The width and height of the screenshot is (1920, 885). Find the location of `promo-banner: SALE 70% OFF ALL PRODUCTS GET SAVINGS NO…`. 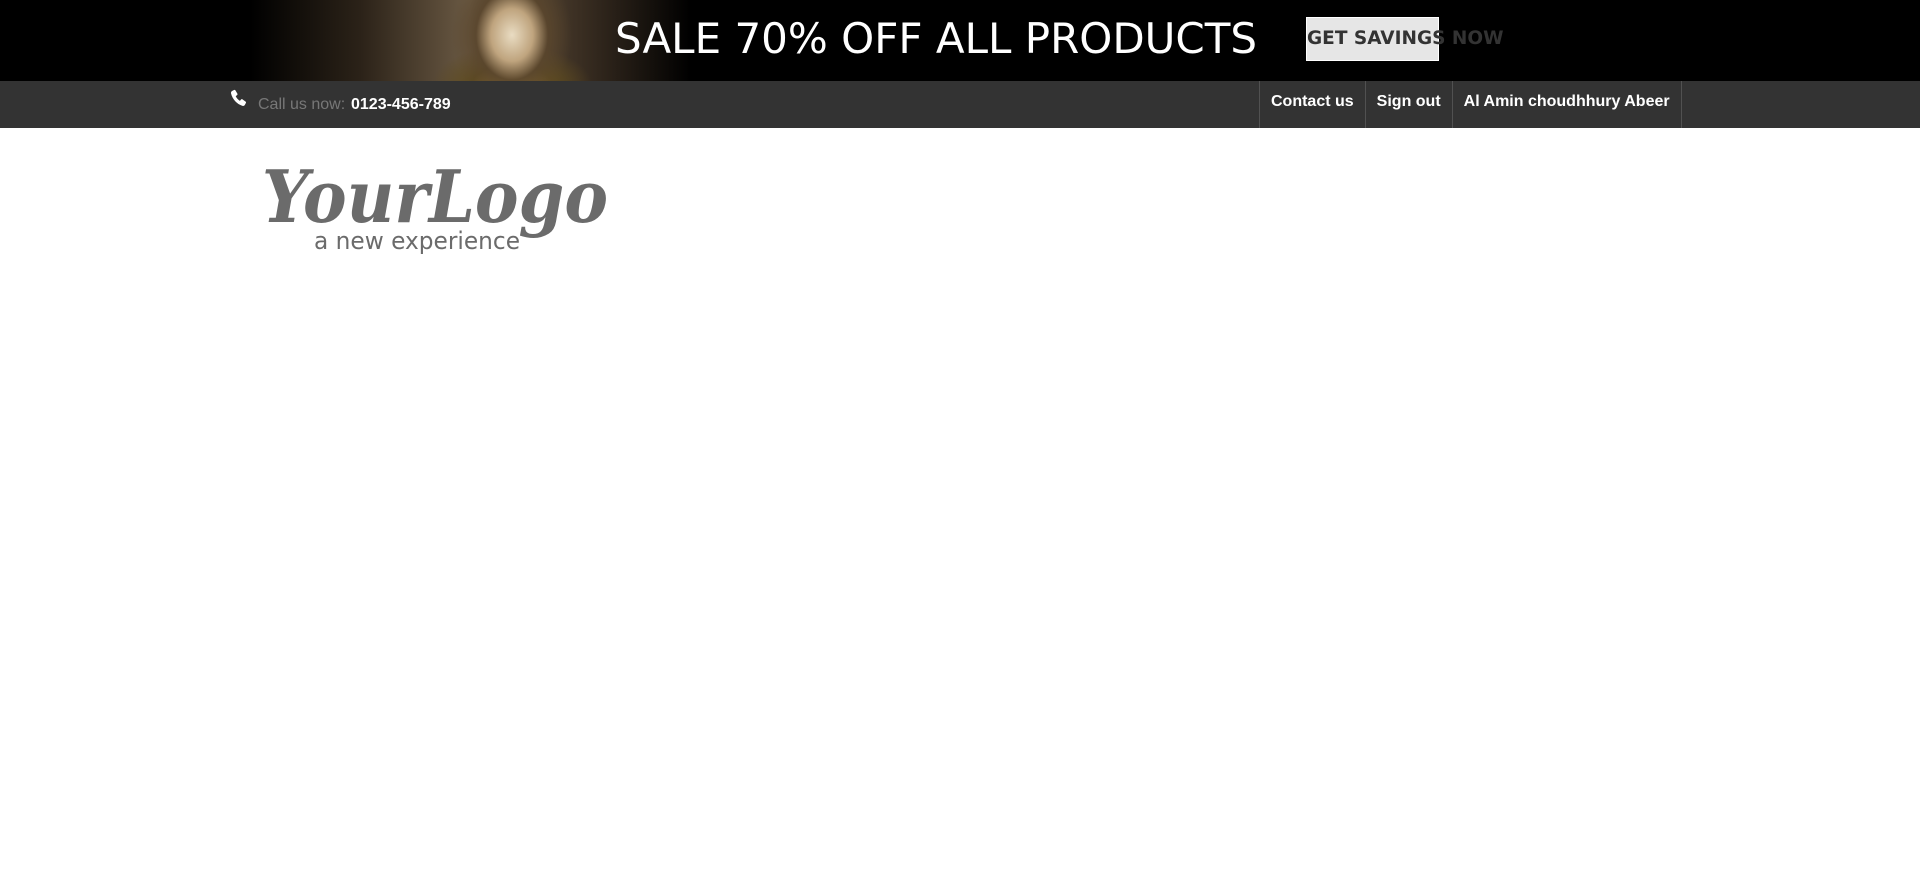

promo-banner: SALE 70% OFF ALL PRODUCTS GET SAVINGS NO… is located at coordinates (960, 40).